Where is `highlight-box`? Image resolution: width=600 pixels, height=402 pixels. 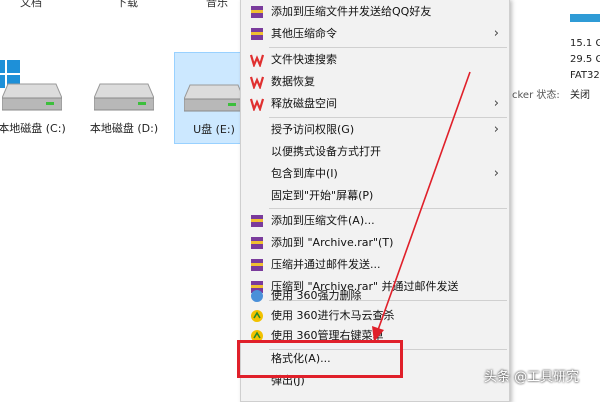 highlight-box is located at coordinates (320, 359).